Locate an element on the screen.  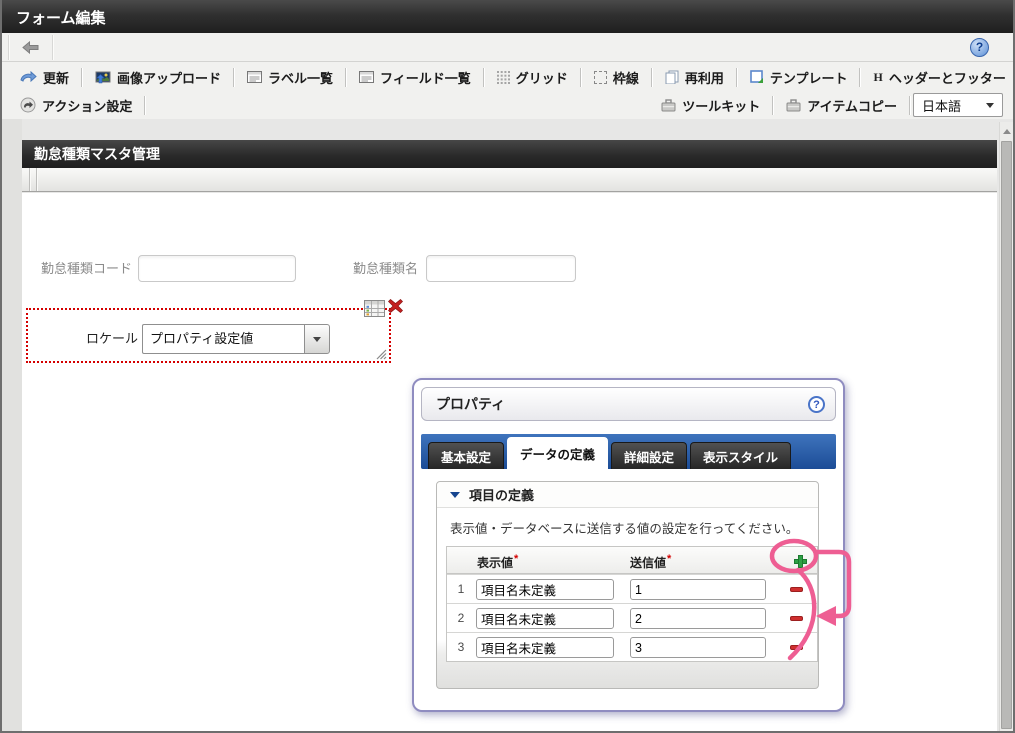
scrollbar-thumb is located at coordinates (1006, 435).